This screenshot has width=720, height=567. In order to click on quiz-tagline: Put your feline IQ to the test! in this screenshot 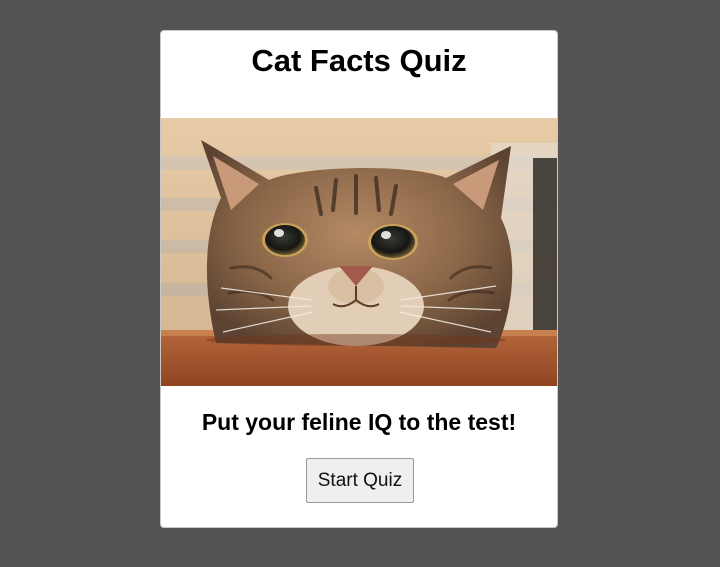, I will do `click(359, 422)`.